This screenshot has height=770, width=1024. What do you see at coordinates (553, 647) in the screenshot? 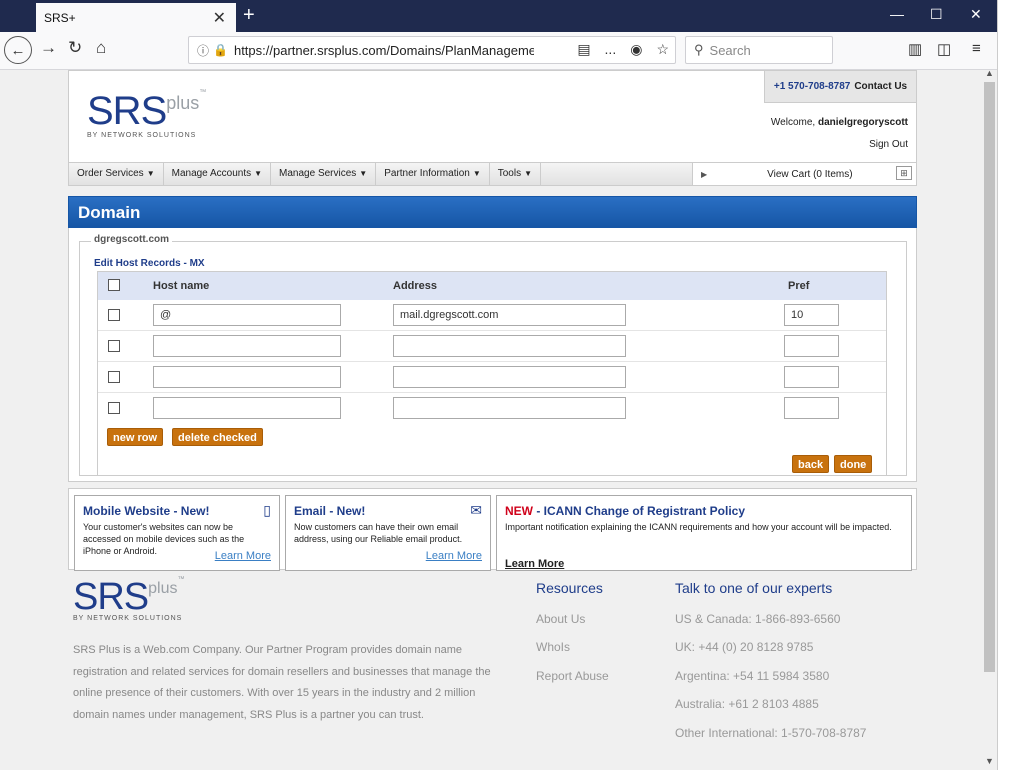
I see `whois-link: WhoIs` at bounding box center [553, 647].